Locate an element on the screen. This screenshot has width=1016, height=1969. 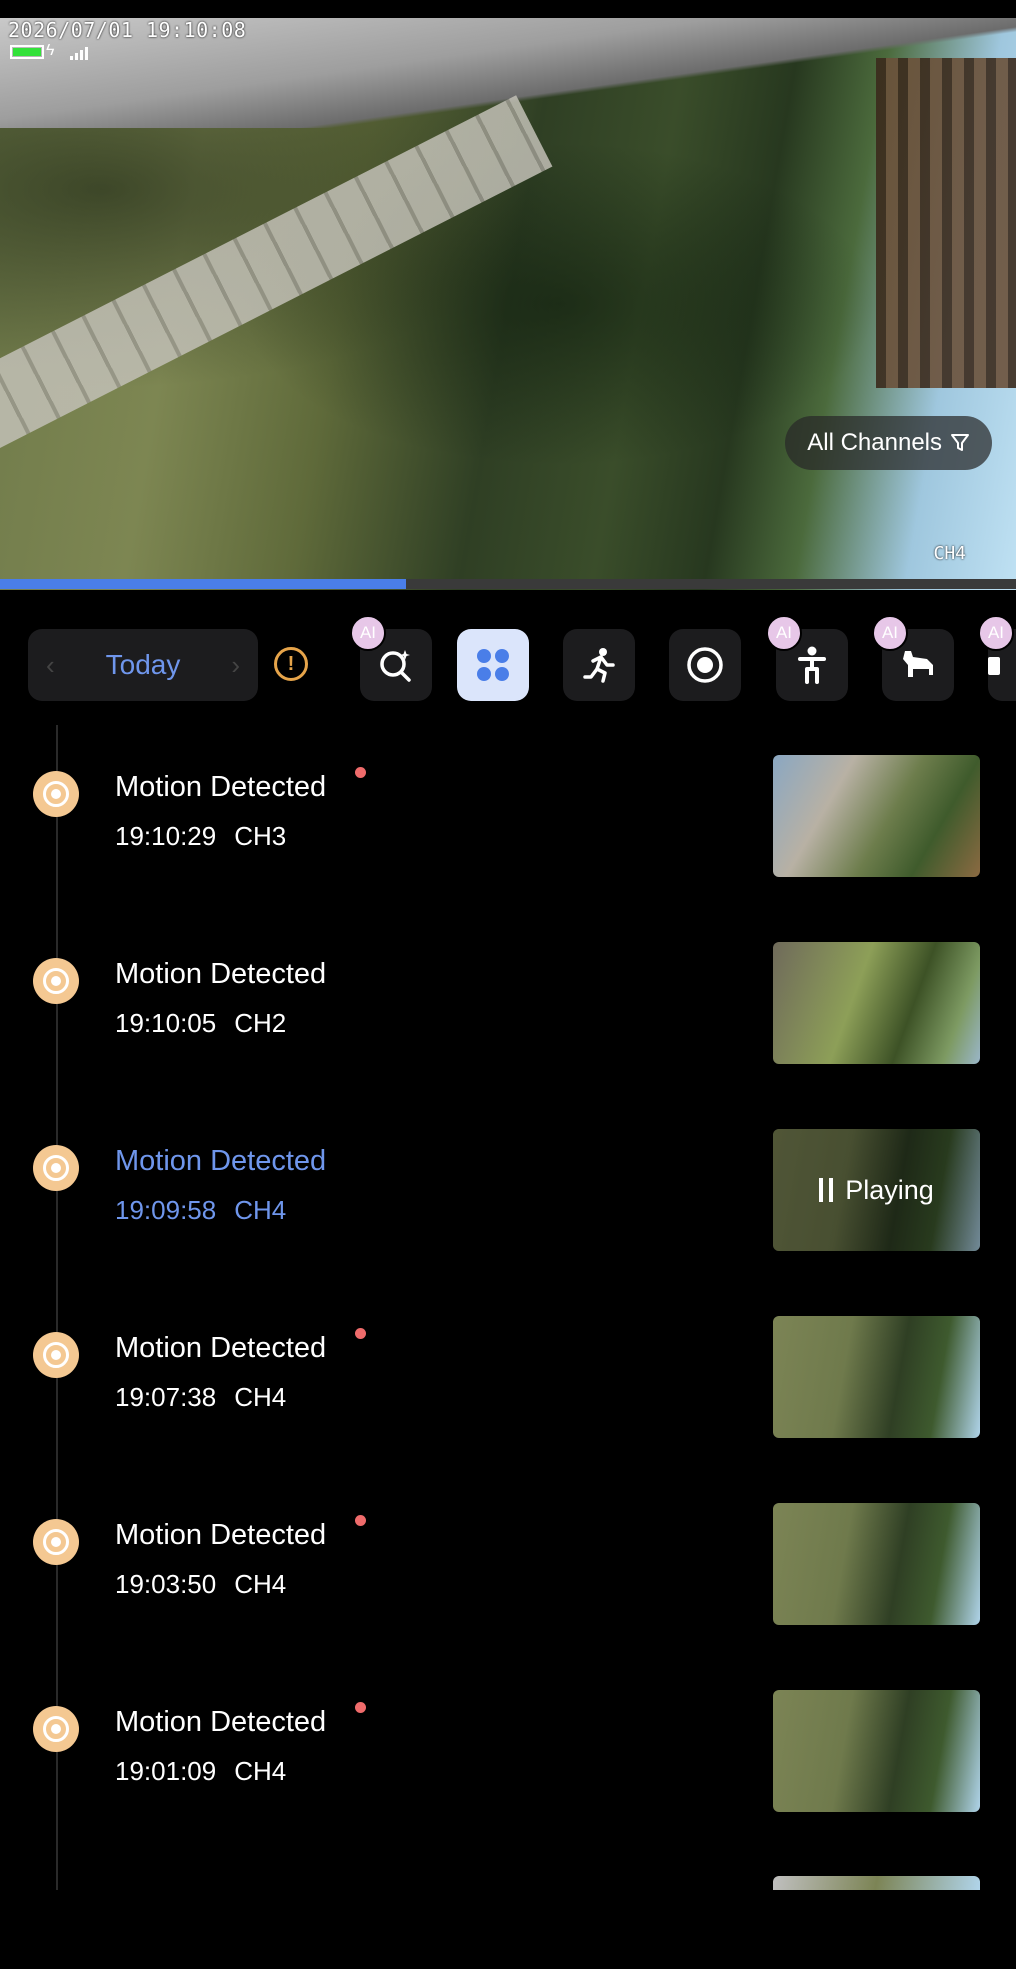
chevron-right-icon: › is located at coordinates (235, 665).